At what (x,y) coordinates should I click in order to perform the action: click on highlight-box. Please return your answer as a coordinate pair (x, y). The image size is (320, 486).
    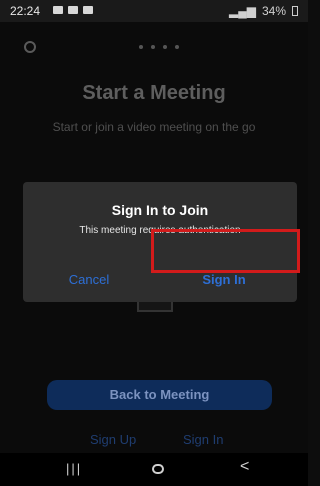
    Looking at the image, I should click on (225, 251).